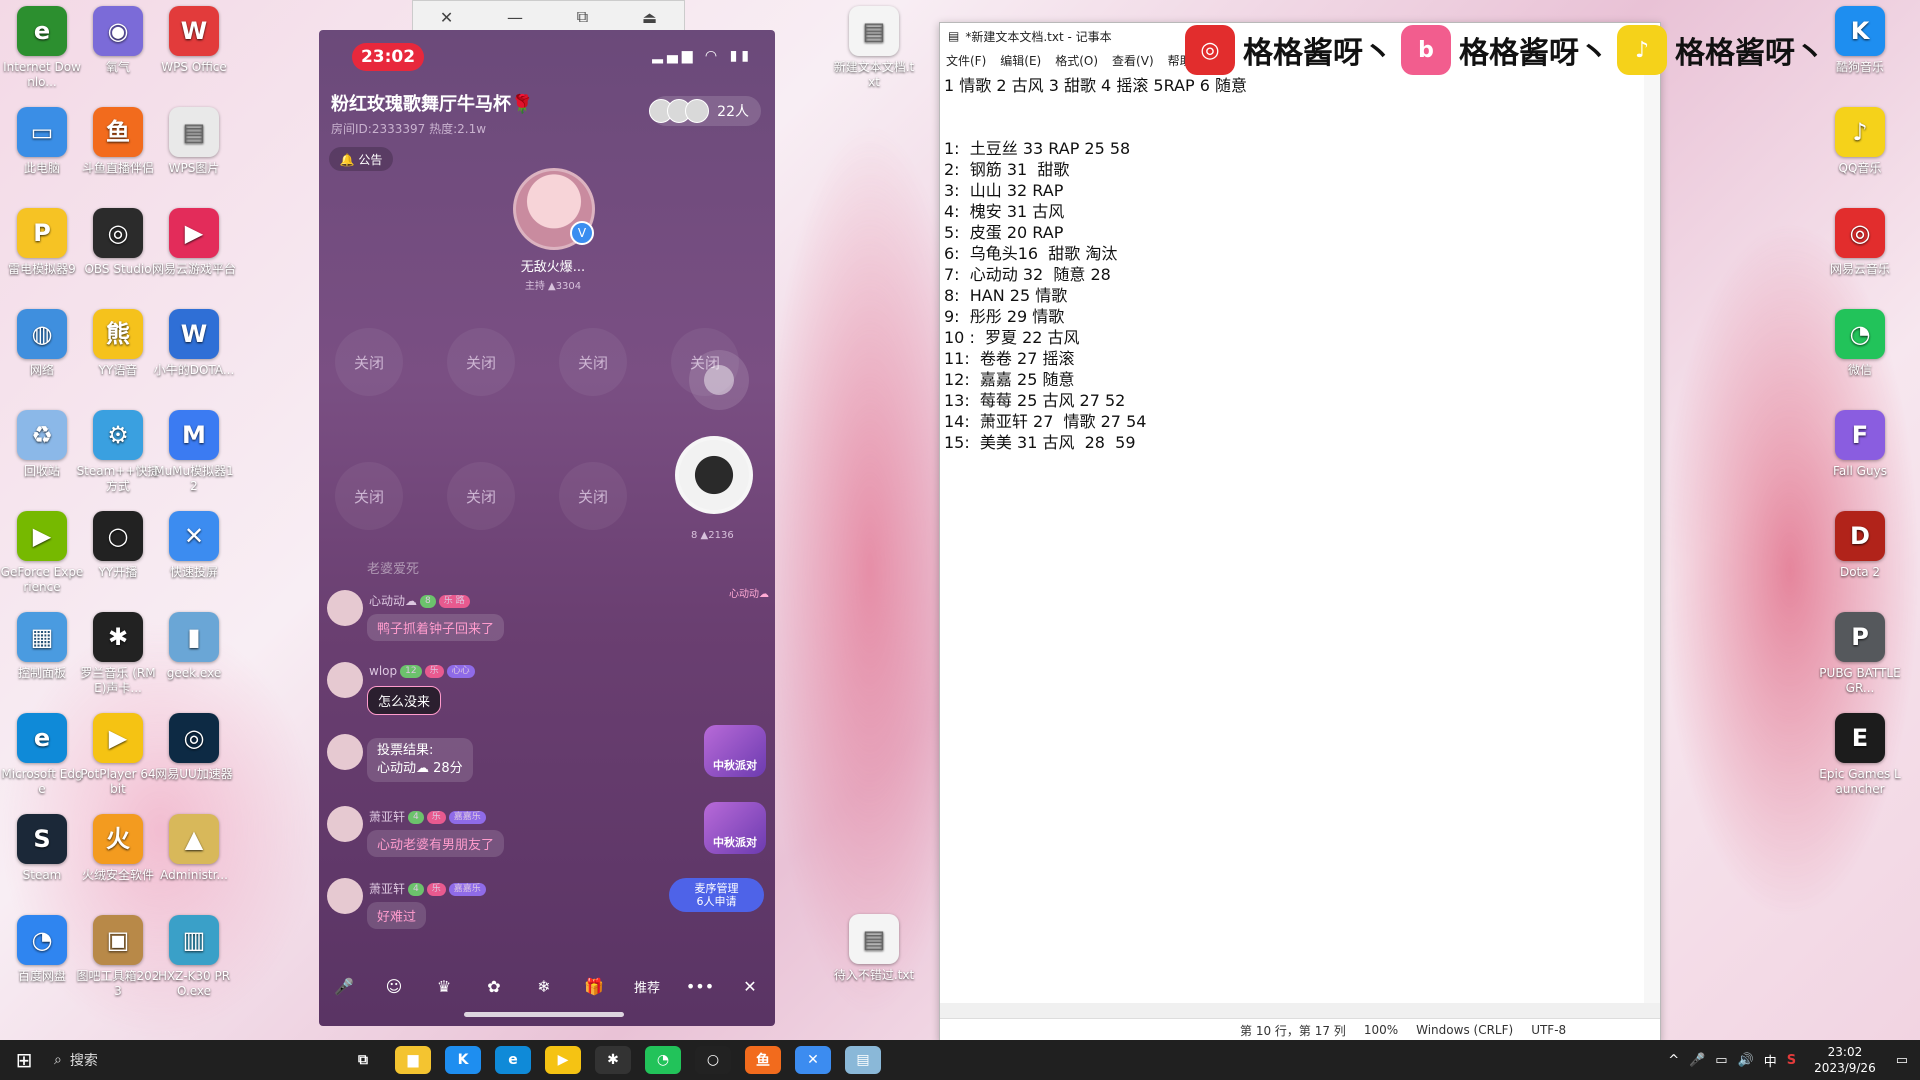  What do you see at coordinates (194, 957) in the screenshot?
I see `desktop-icon: ▥ HXZ-K30 PRO.exe` at bounding box center [194, 957].